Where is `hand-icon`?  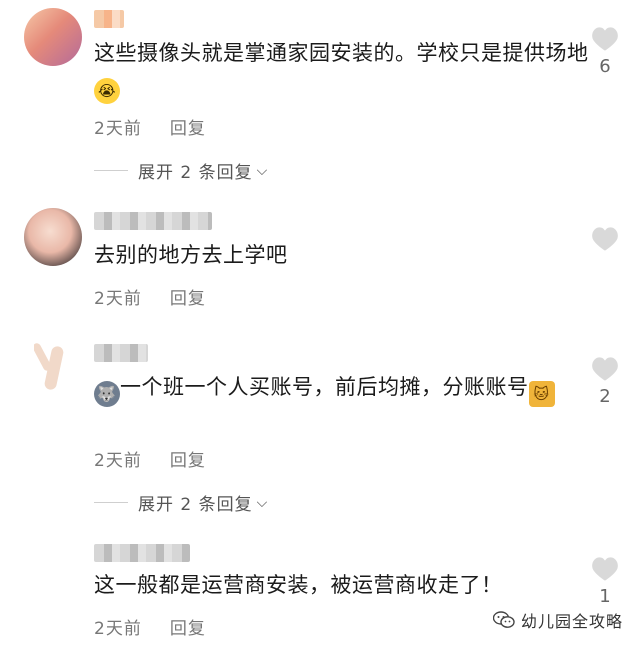 hand-icon is located at coordinates (54, 368).